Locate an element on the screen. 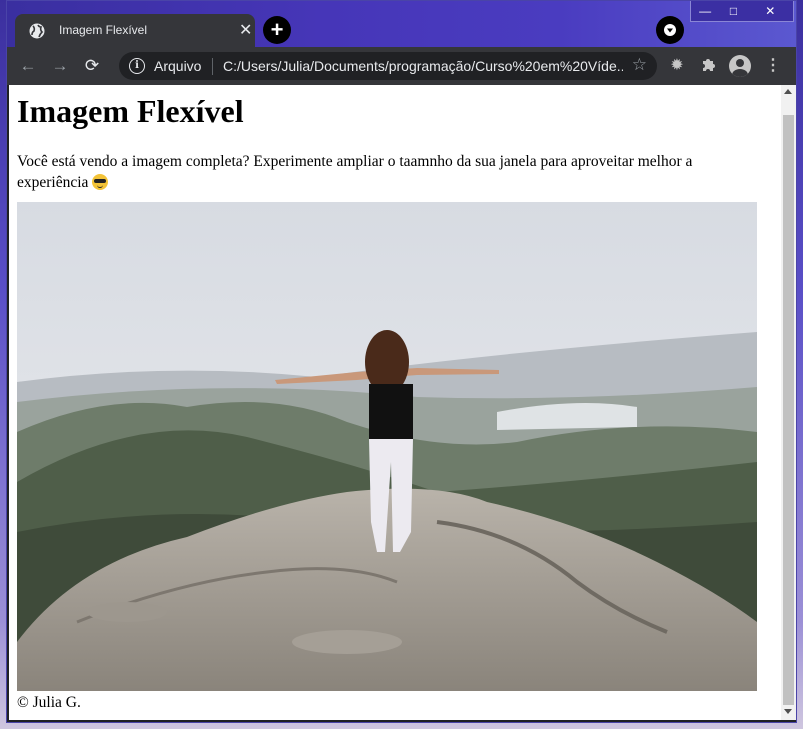  new-tab-button: + is located at coordinates (277, 30).